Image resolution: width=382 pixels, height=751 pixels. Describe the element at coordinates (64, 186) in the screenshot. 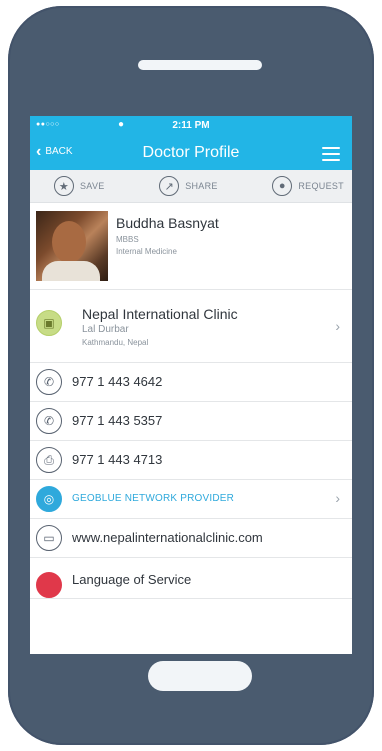

I see `star-icon: ★` at that location.